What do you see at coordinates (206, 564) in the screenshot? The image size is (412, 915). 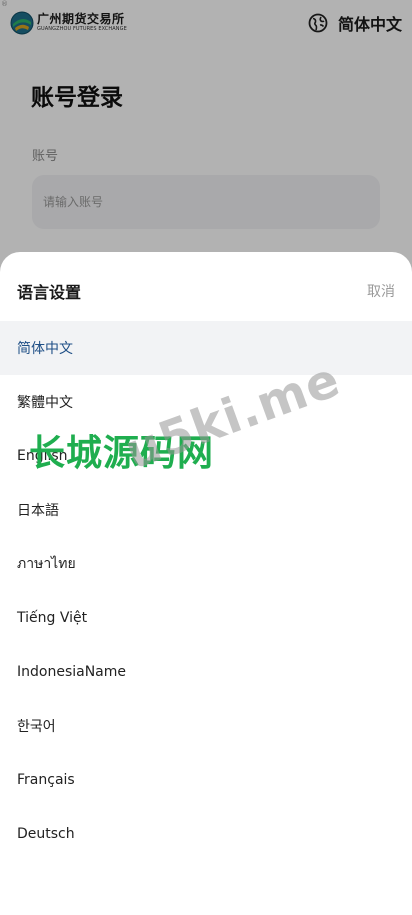 I see `language-option-th: ภาษาไทย` at bounding box center [206, 564].